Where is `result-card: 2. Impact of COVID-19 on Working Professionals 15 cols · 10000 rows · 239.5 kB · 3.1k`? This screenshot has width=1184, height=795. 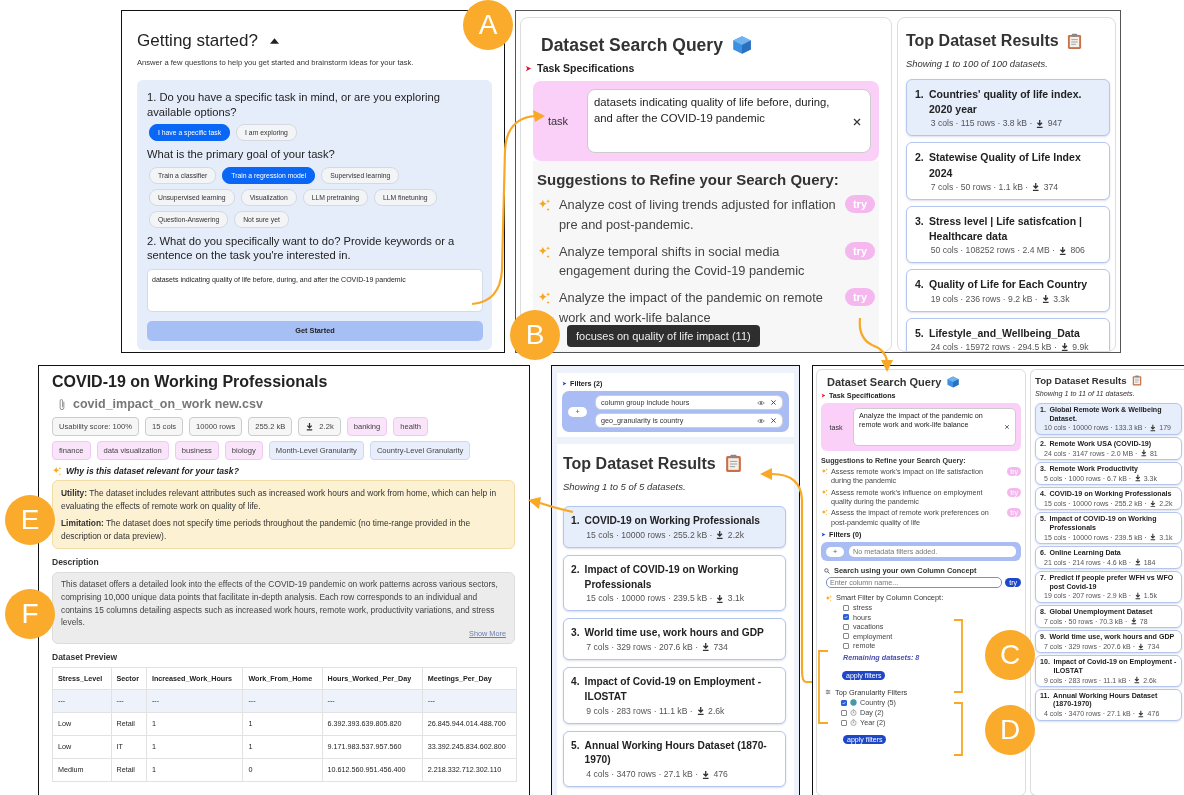
result-card: 2. Impact of COVID-19 on Working Professionals 15 cols · 10000 rows · 239.5 kB · 3.1k is located at coordinates (674, 583).